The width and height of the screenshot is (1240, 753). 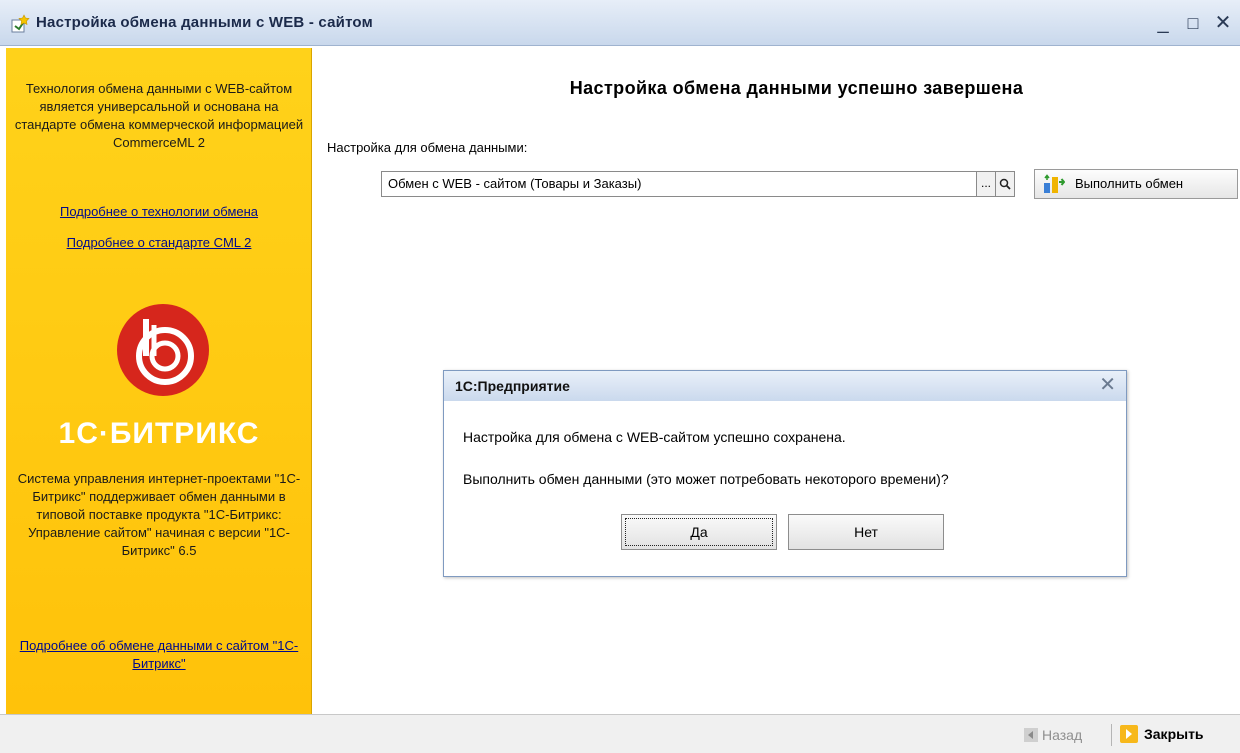 I want to click on open-search-button, so click(x=1005, y=184).